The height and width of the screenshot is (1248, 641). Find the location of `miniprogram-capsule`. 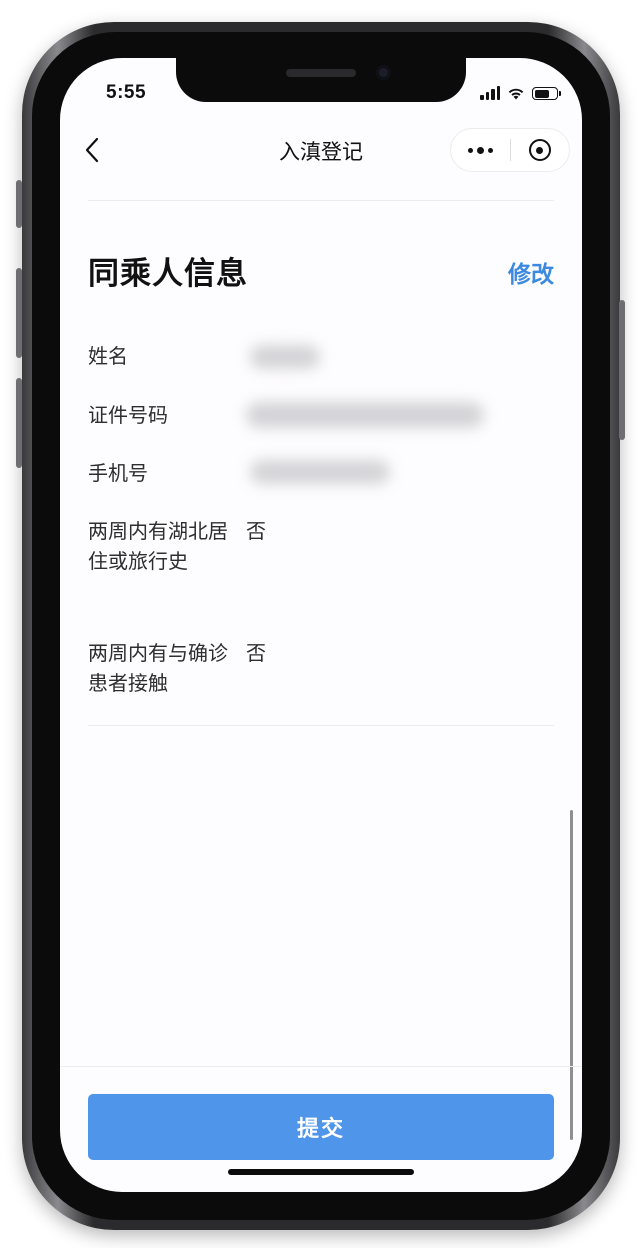

miniprogram-capsule is located at coordinates (510, 150).